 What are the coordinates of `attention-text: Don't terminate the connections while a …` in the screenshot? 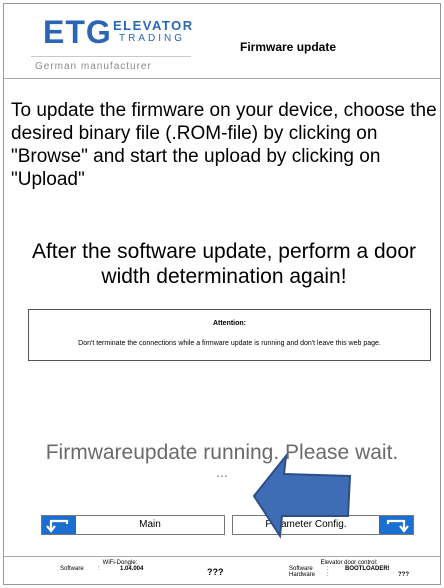 It's located at (229, 343).